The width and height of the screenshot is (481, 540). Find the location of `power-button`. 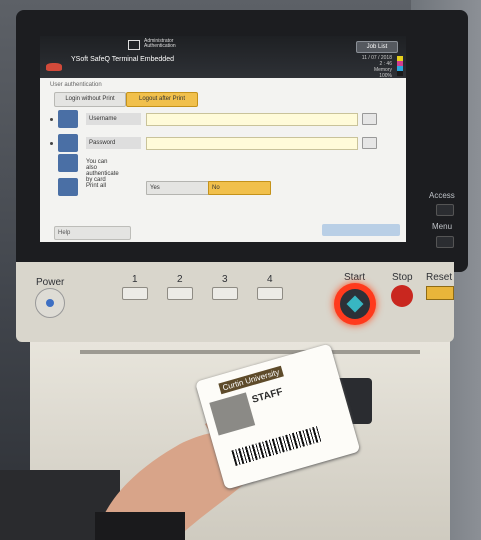

power-button is located at coordinates (50, 303).